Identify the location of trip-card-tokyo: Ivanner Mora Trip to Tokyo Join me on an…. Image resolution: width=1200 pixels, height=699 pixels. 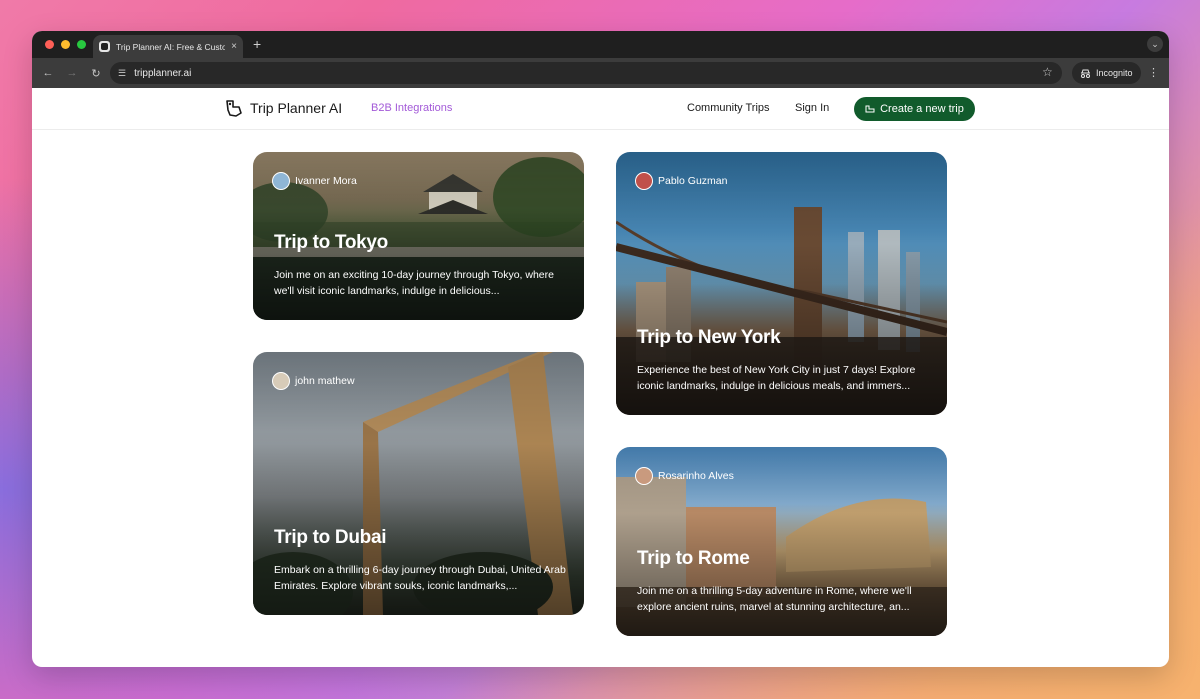
(418, 236).